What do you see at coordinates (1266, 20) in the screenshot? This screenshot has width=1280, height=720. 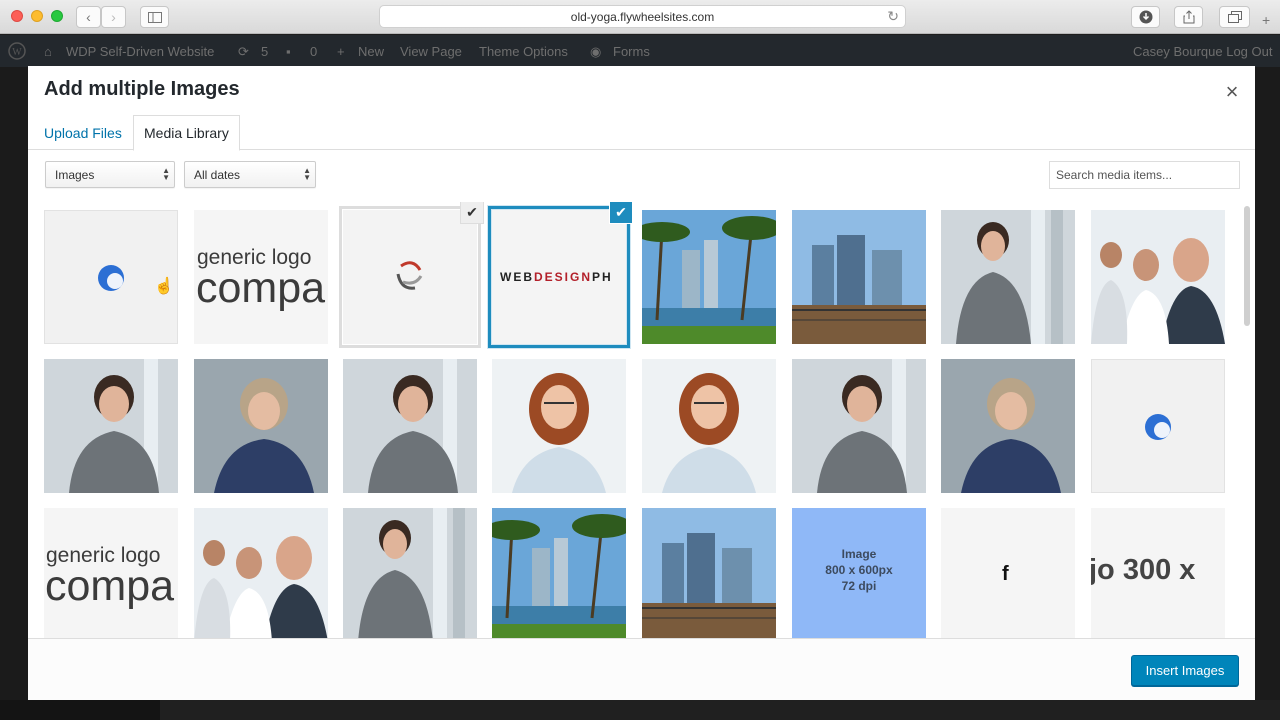 I see `new-tab-icon: +` at bounding box center [1266, 20].